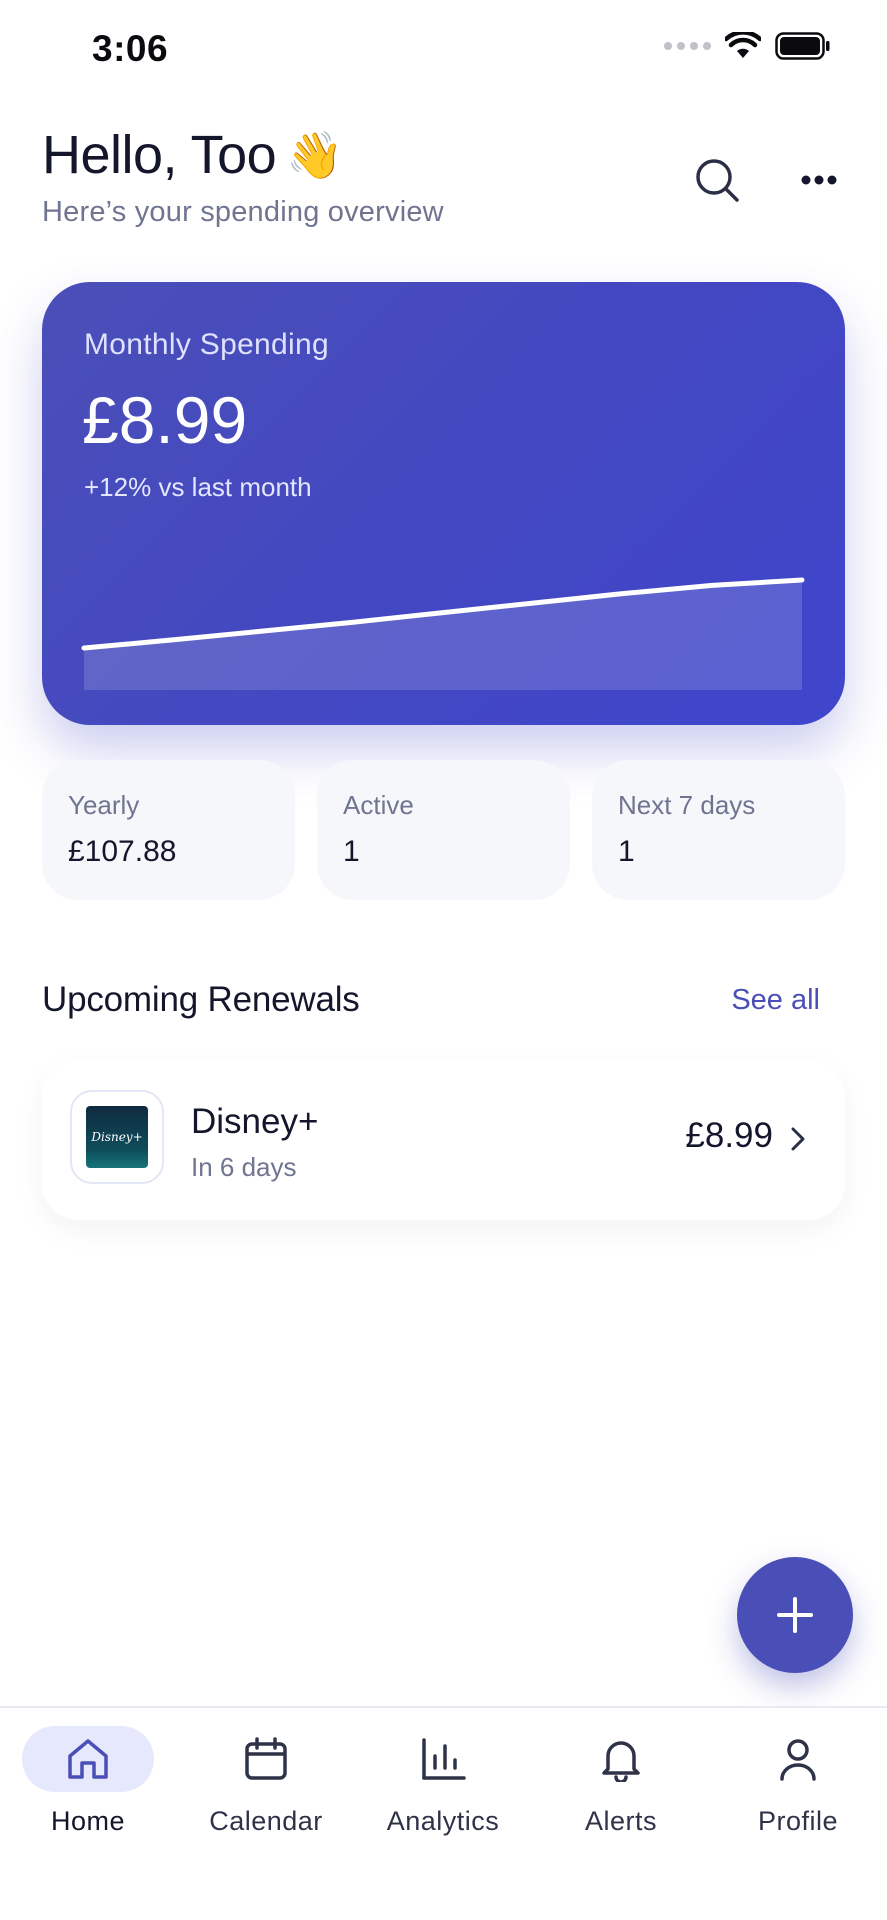 This screenshot has height=1920, width=887. I want to click on stat-yearly: Yearly £107.88, so click(168, 830).